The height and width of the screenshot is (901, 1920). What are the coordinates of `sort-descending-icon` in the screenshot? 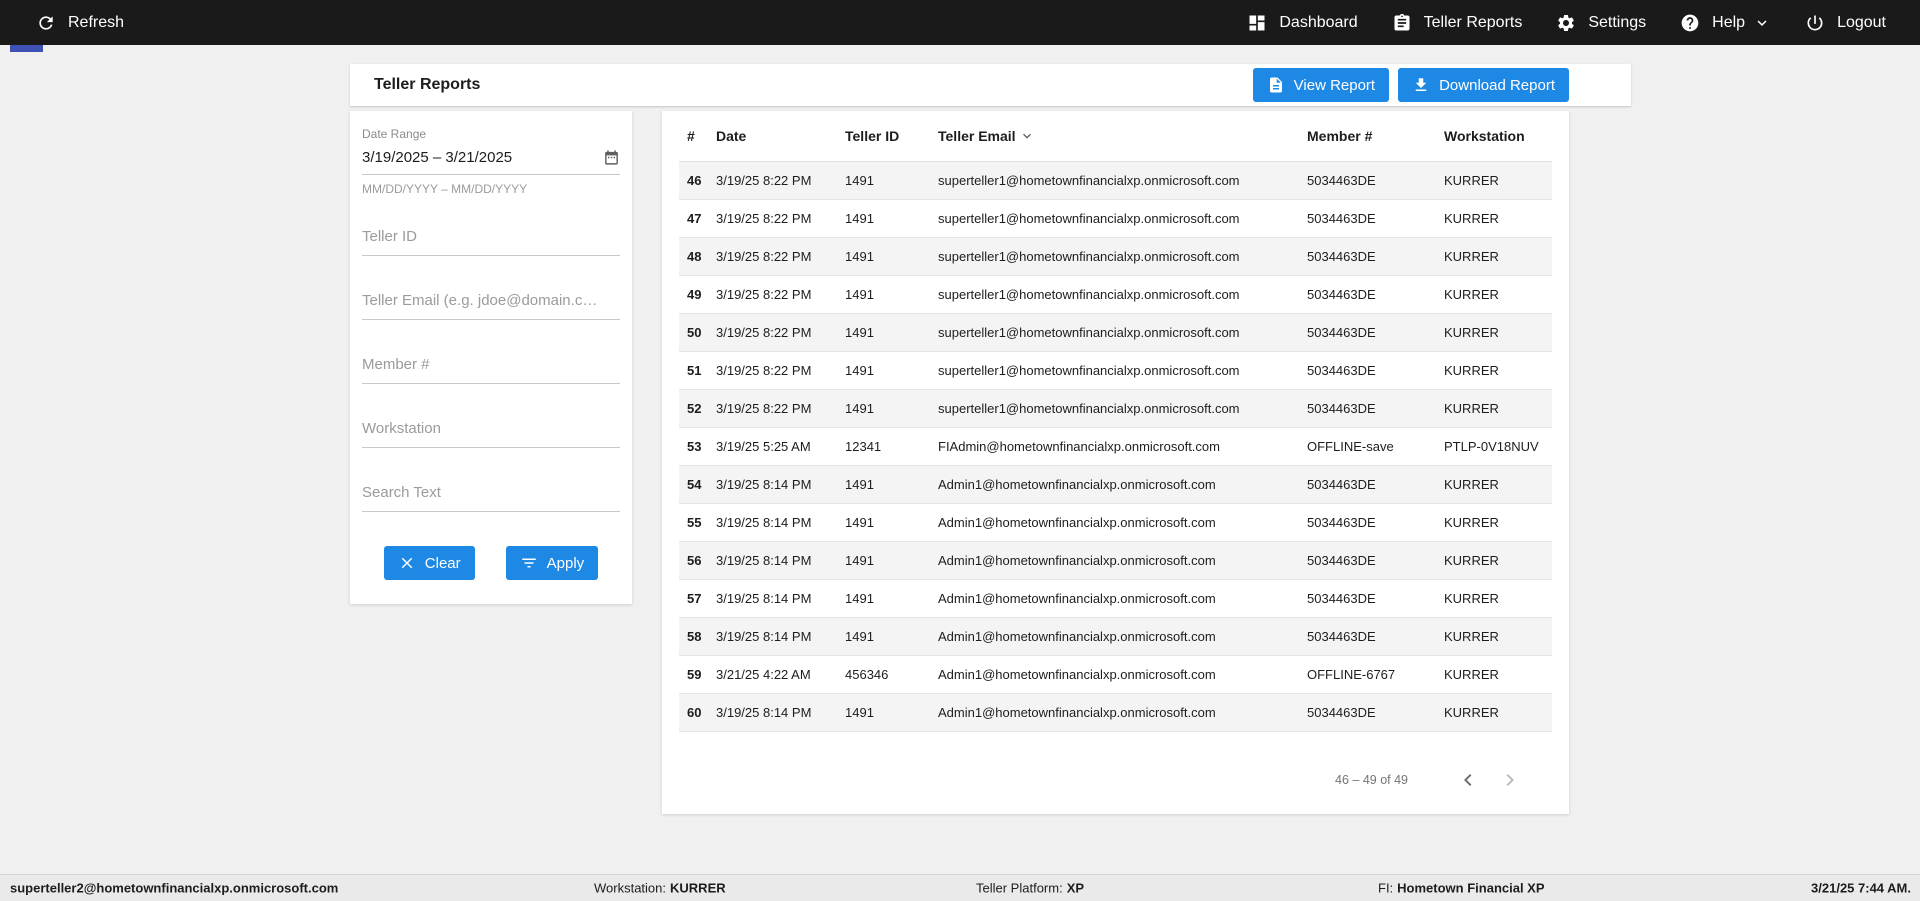 It's located at (1026, 136).